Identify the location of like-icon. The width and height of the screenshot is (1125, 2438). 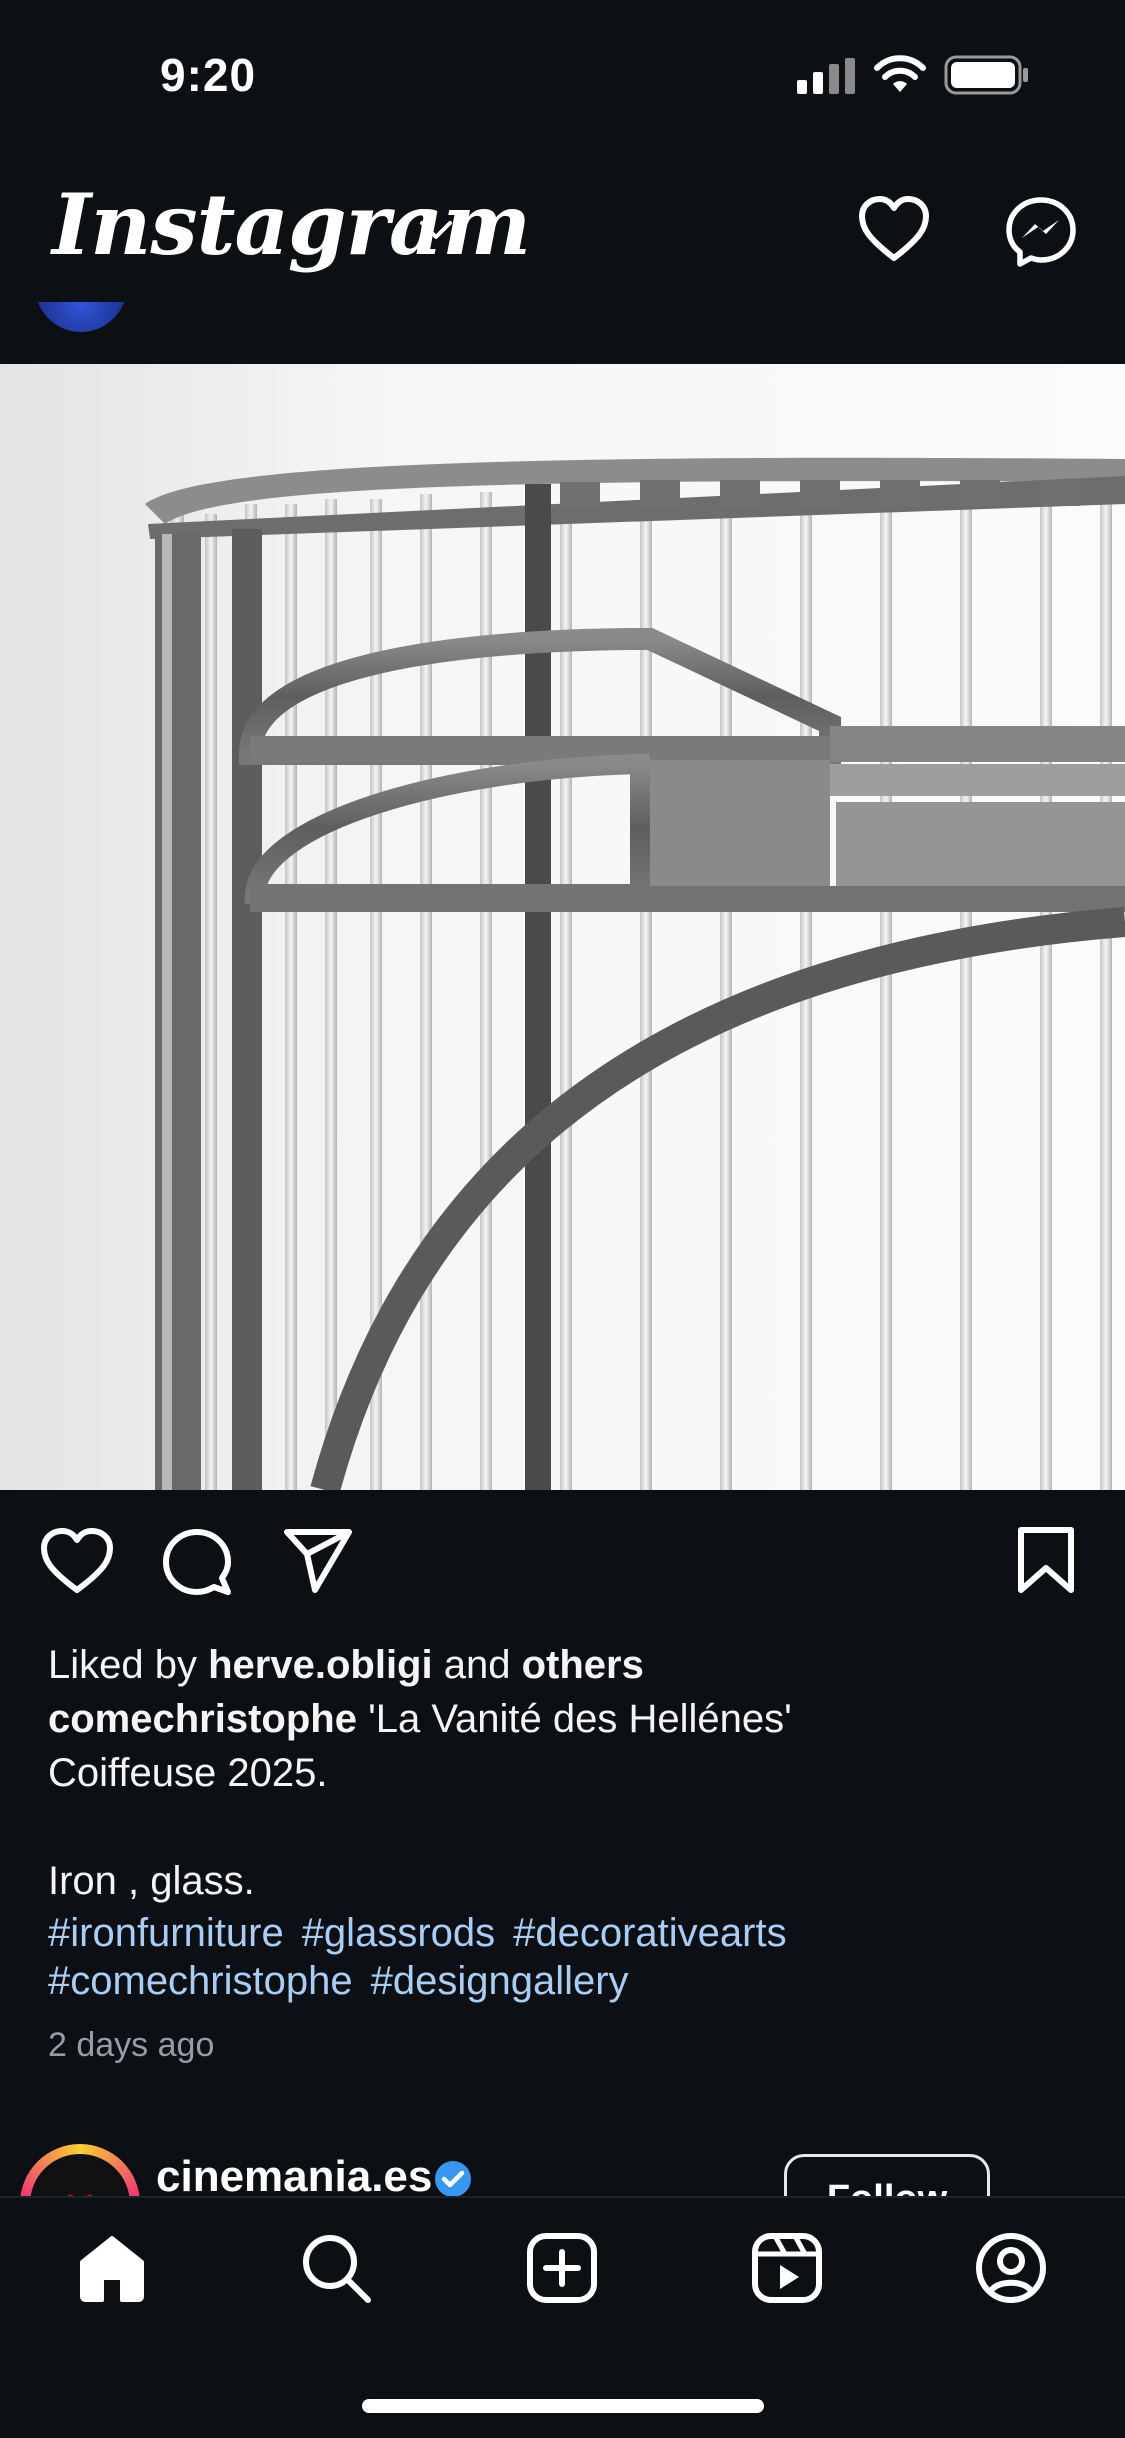
(77, 1562).